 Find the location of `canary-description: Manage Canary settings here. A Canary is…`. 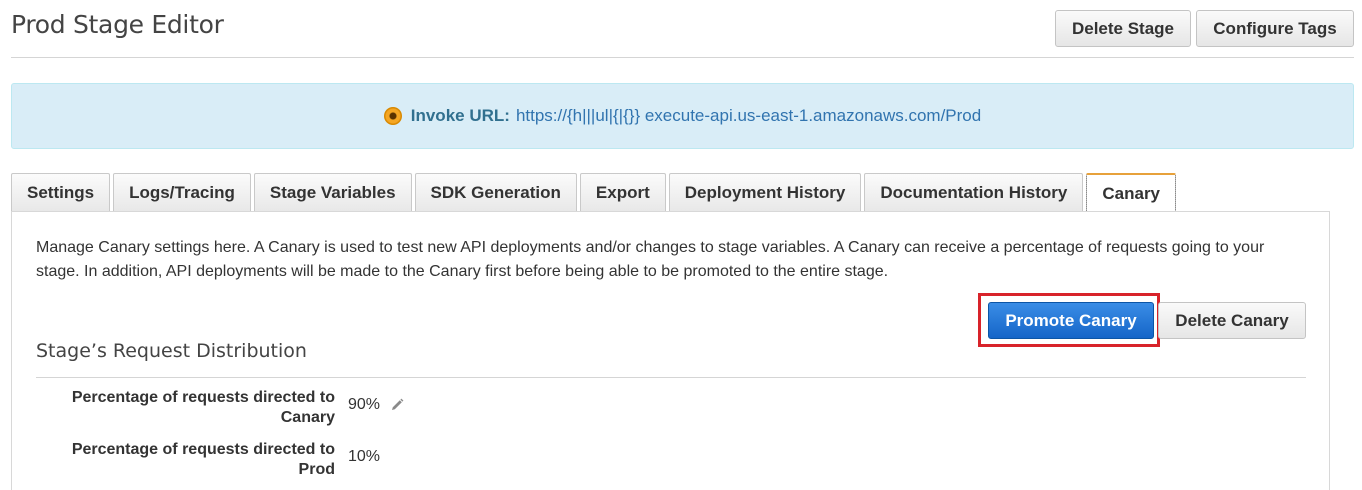

canary-description: Manage Canary settings here. A Canary is… is located at coordinates (650, 259).